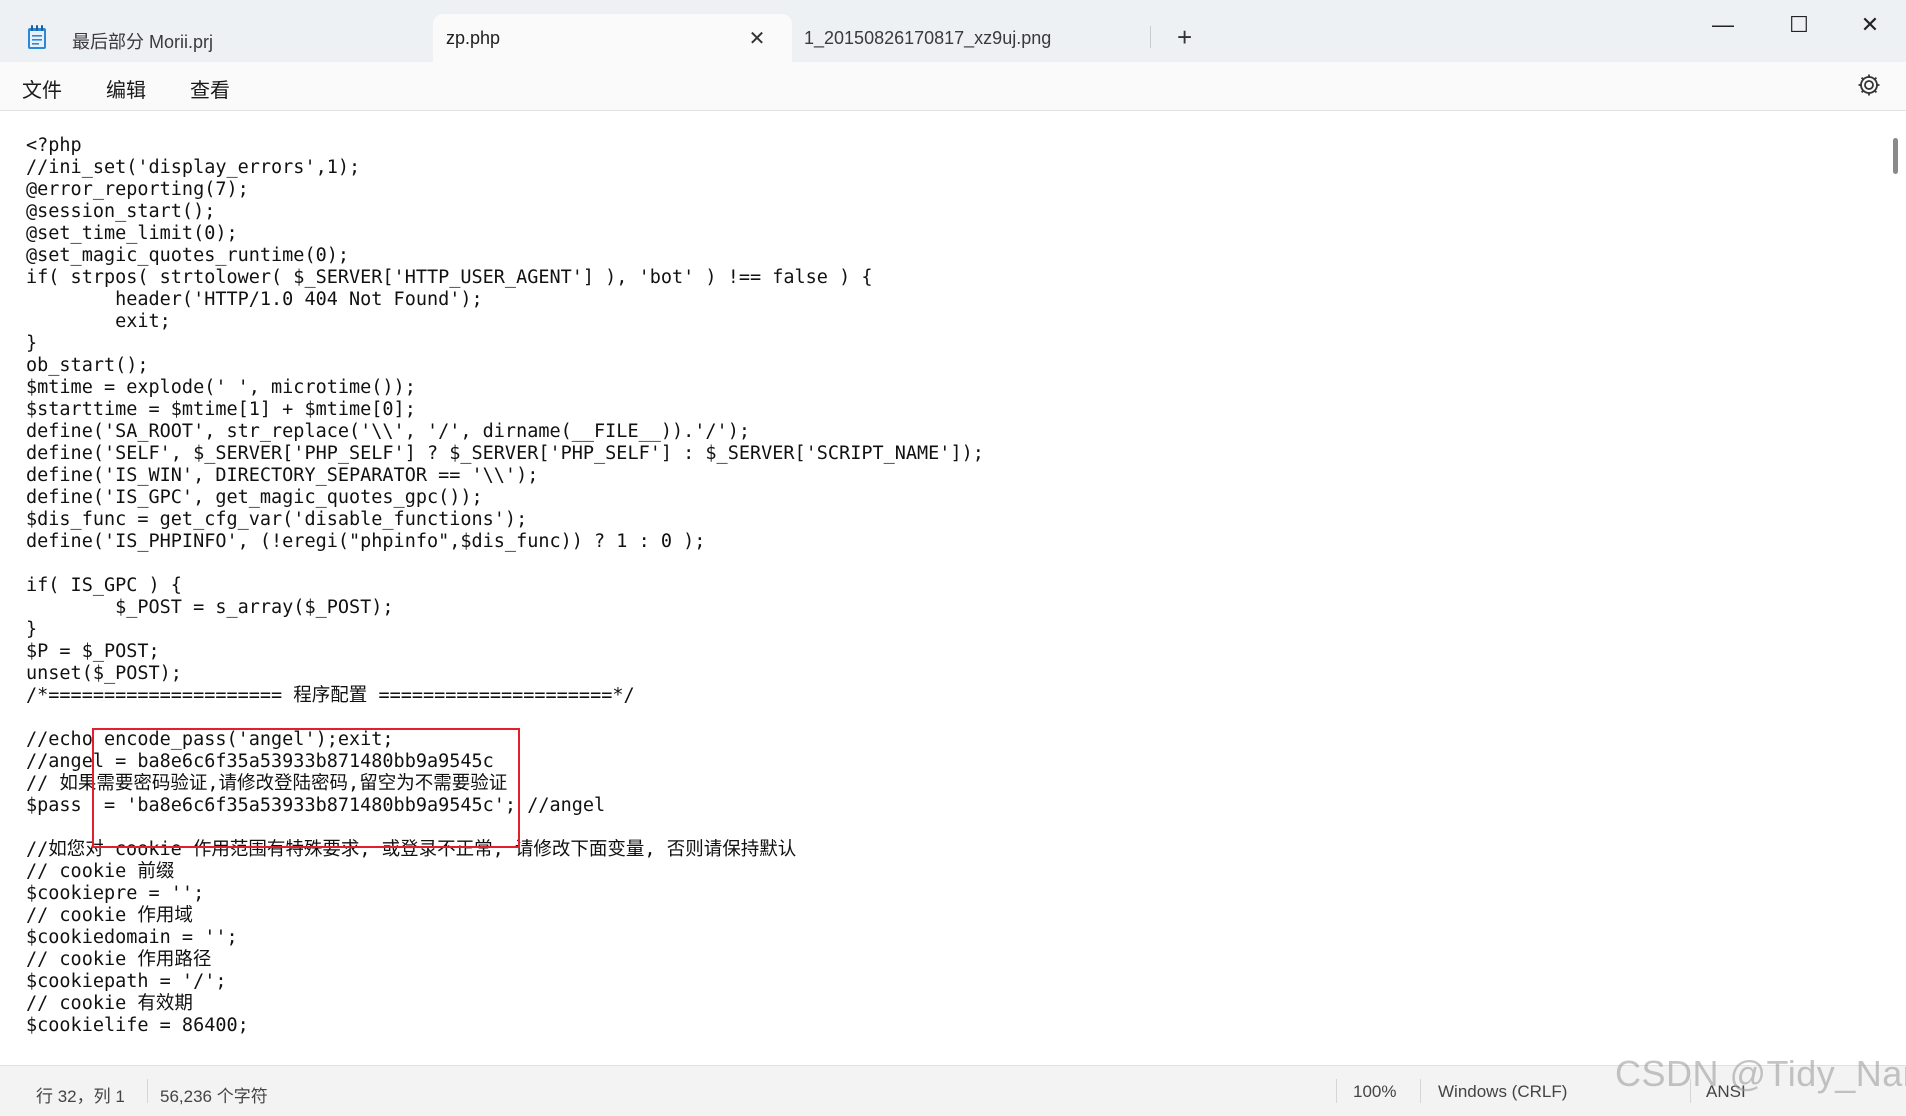 Image resolution: width=1906 pixels, height=1116 pixels. Describe the element at coordinates (221, 387) in the screenshot. I see `code-line: $mtime = explode(' ', microtime());` at that location.